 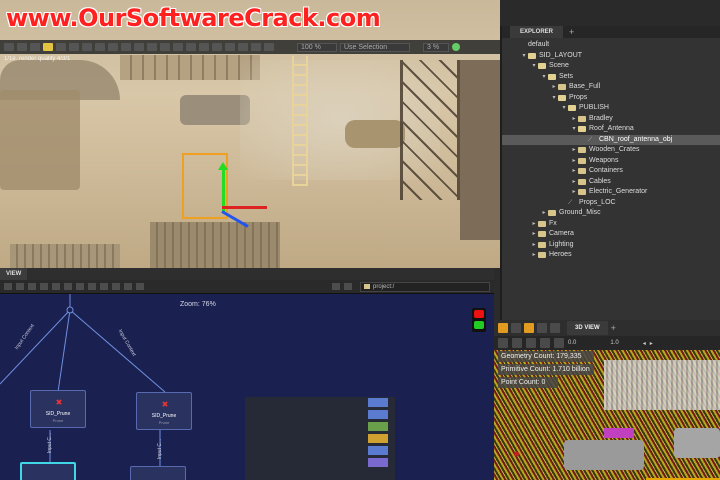 What do you see at coordinates (542, 328) in the screenshot?
I see `grid-icon` at bounding box center [542, 328].